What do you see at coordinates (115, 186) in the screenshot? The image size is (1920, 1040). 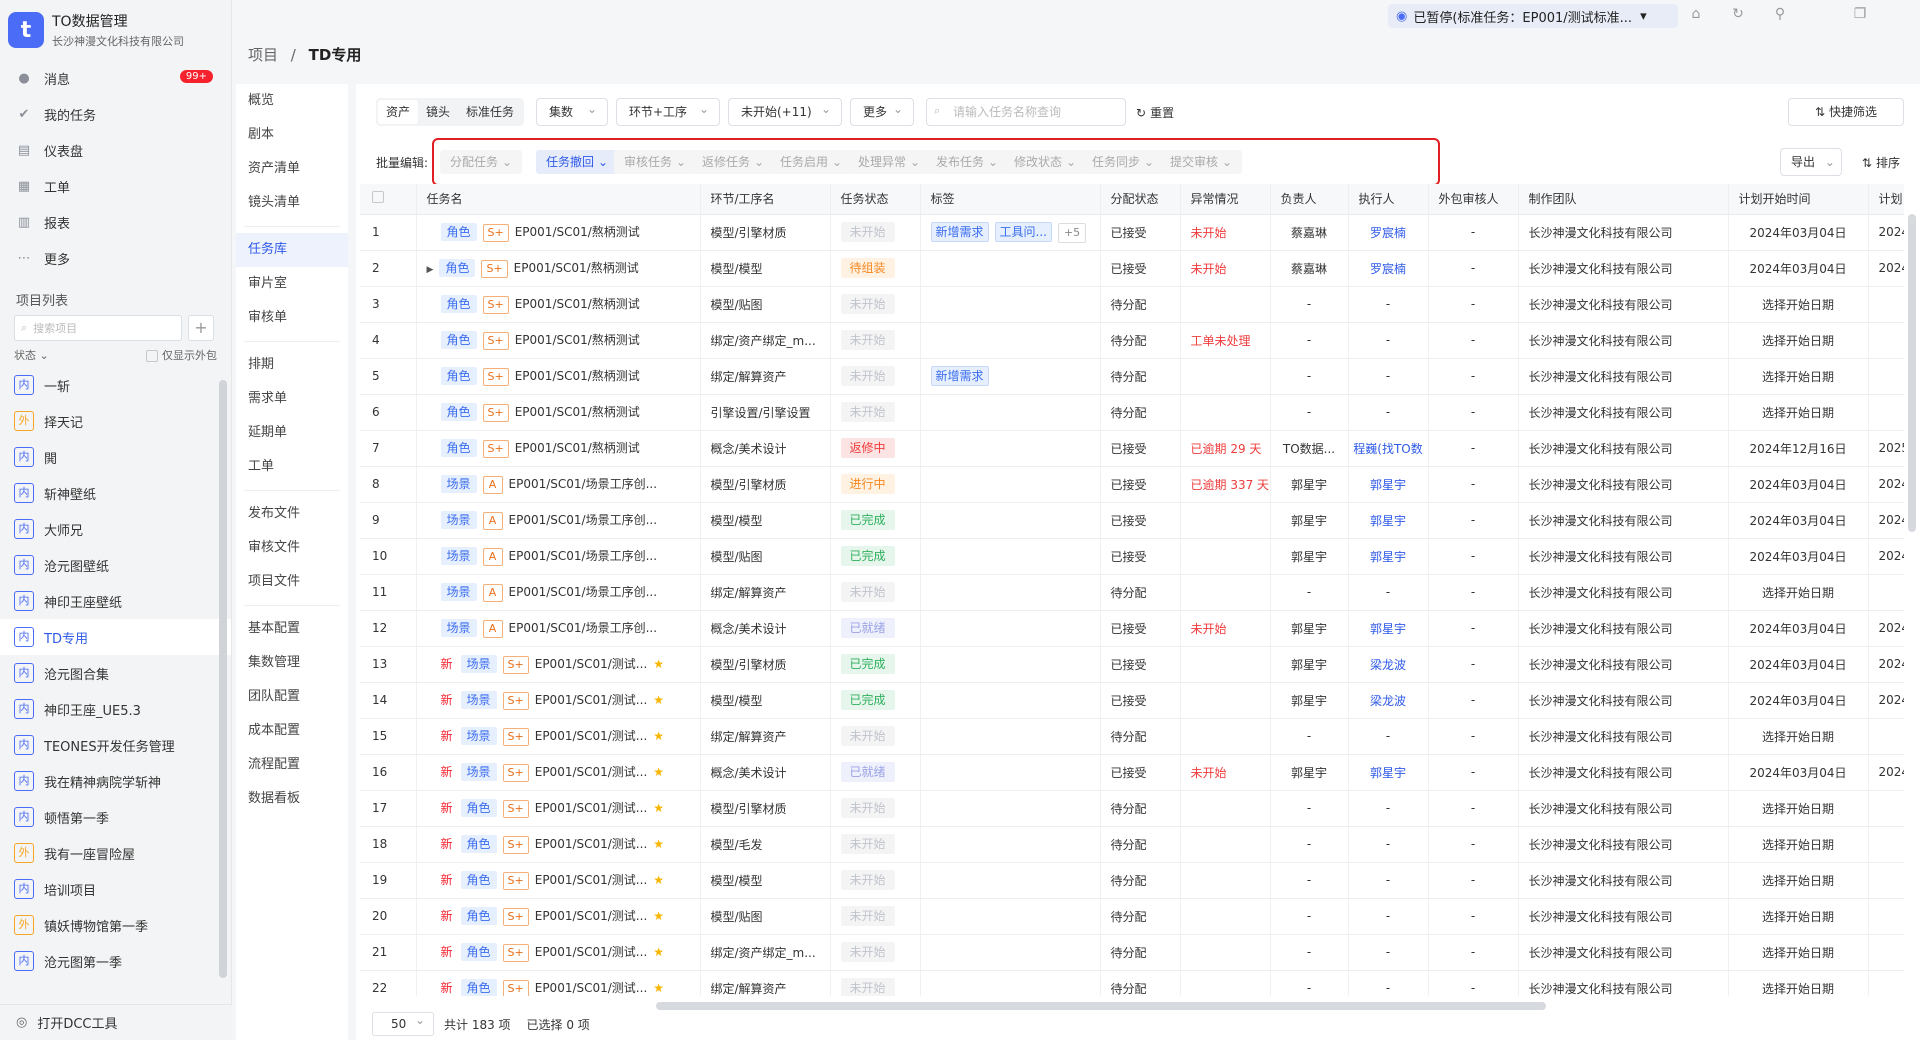 I see `nav-item-3: ▦ 工单` at bounding box center [115, 186].